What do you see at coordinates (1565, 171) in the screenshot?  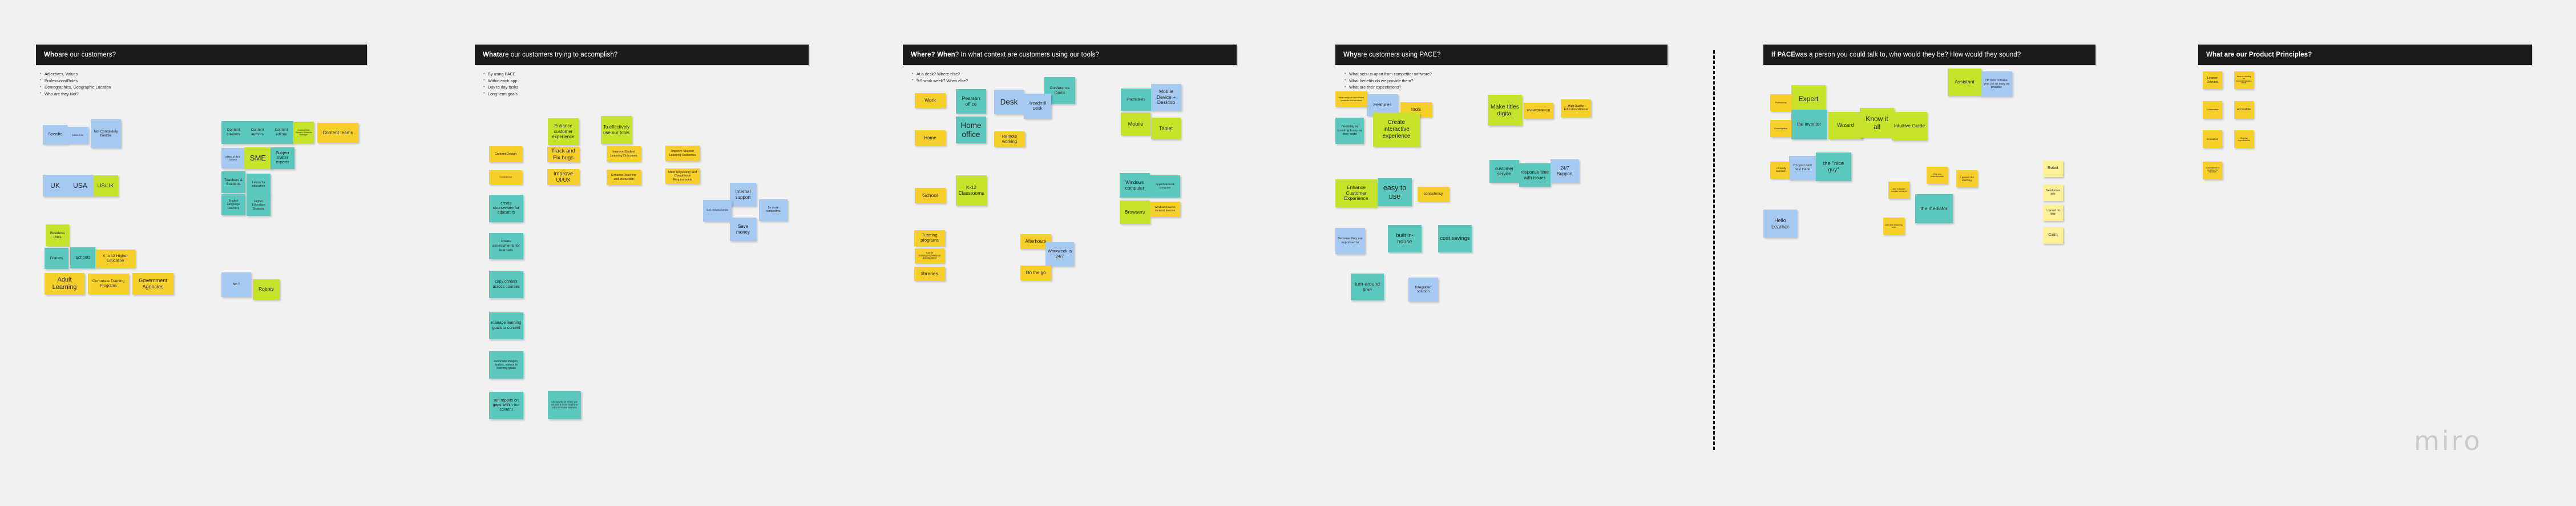 I see `sticky-note: 24/7 Support` at bounding box center [1565, 171].